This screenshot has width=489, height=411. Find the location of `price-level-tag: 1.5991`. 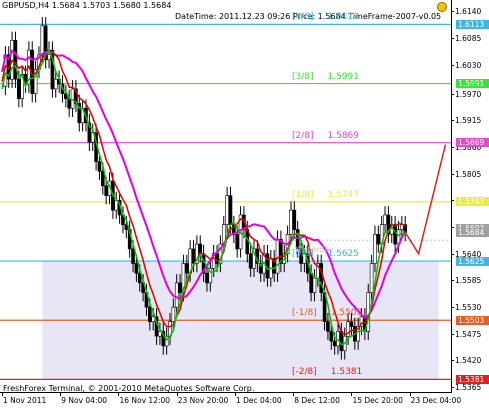

price-level-tag: 1.5991 is located at coordinates (472, 84).